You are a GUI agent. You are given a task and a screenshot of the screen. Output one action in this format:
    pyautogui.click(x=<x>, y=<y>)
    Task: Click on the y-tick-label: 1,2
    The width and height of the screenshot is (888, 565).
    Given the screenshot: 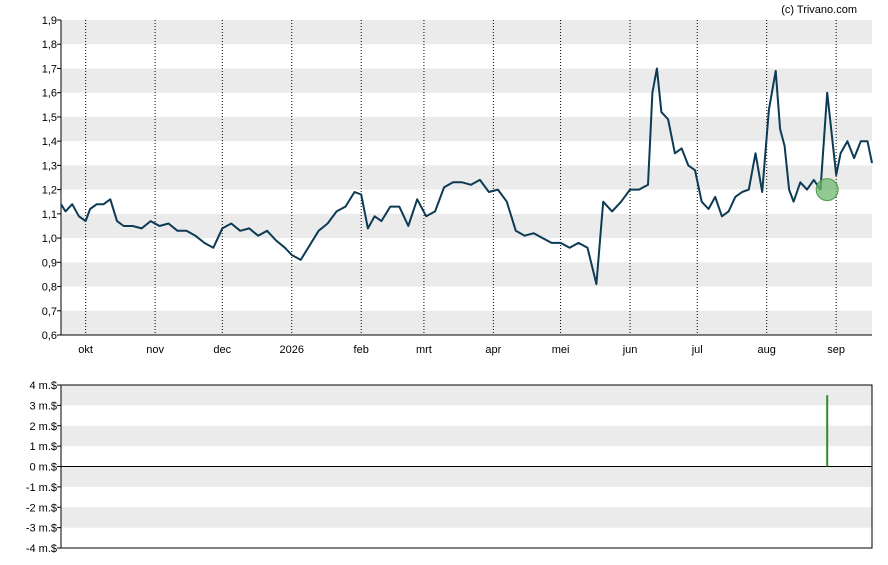 What is the action you would take?
    pyautogui.click(x=49, y=191)
    